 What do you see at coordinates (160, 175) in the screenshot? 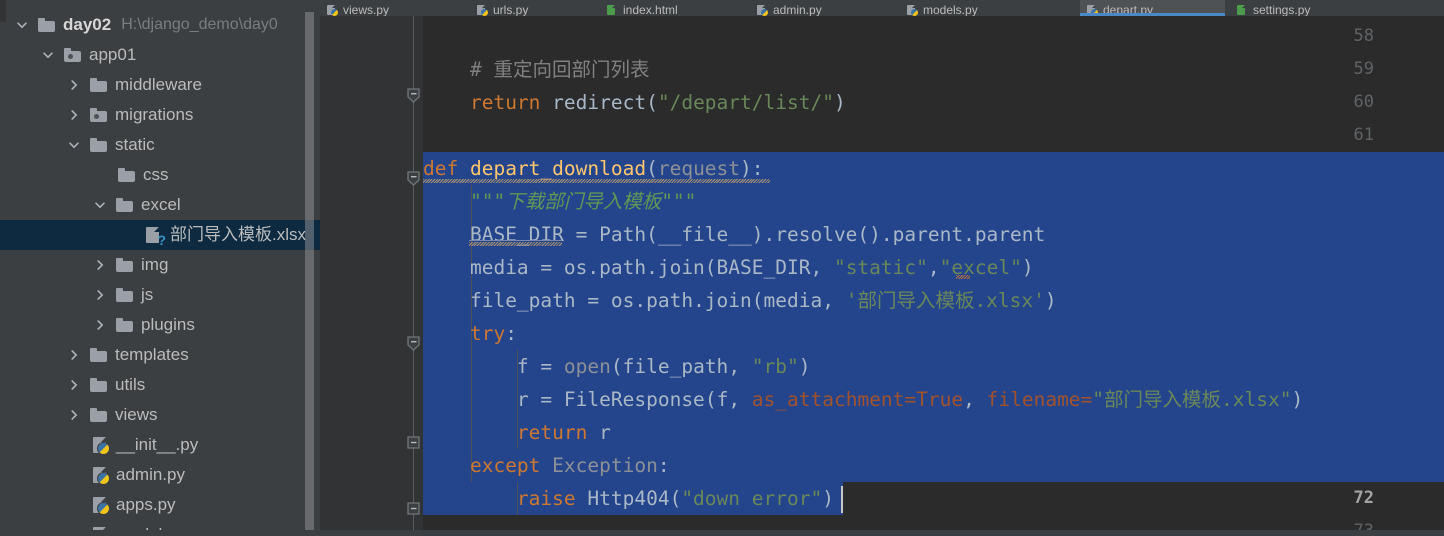
I see `tree-item-css: css` at bounding box center [160, 175].